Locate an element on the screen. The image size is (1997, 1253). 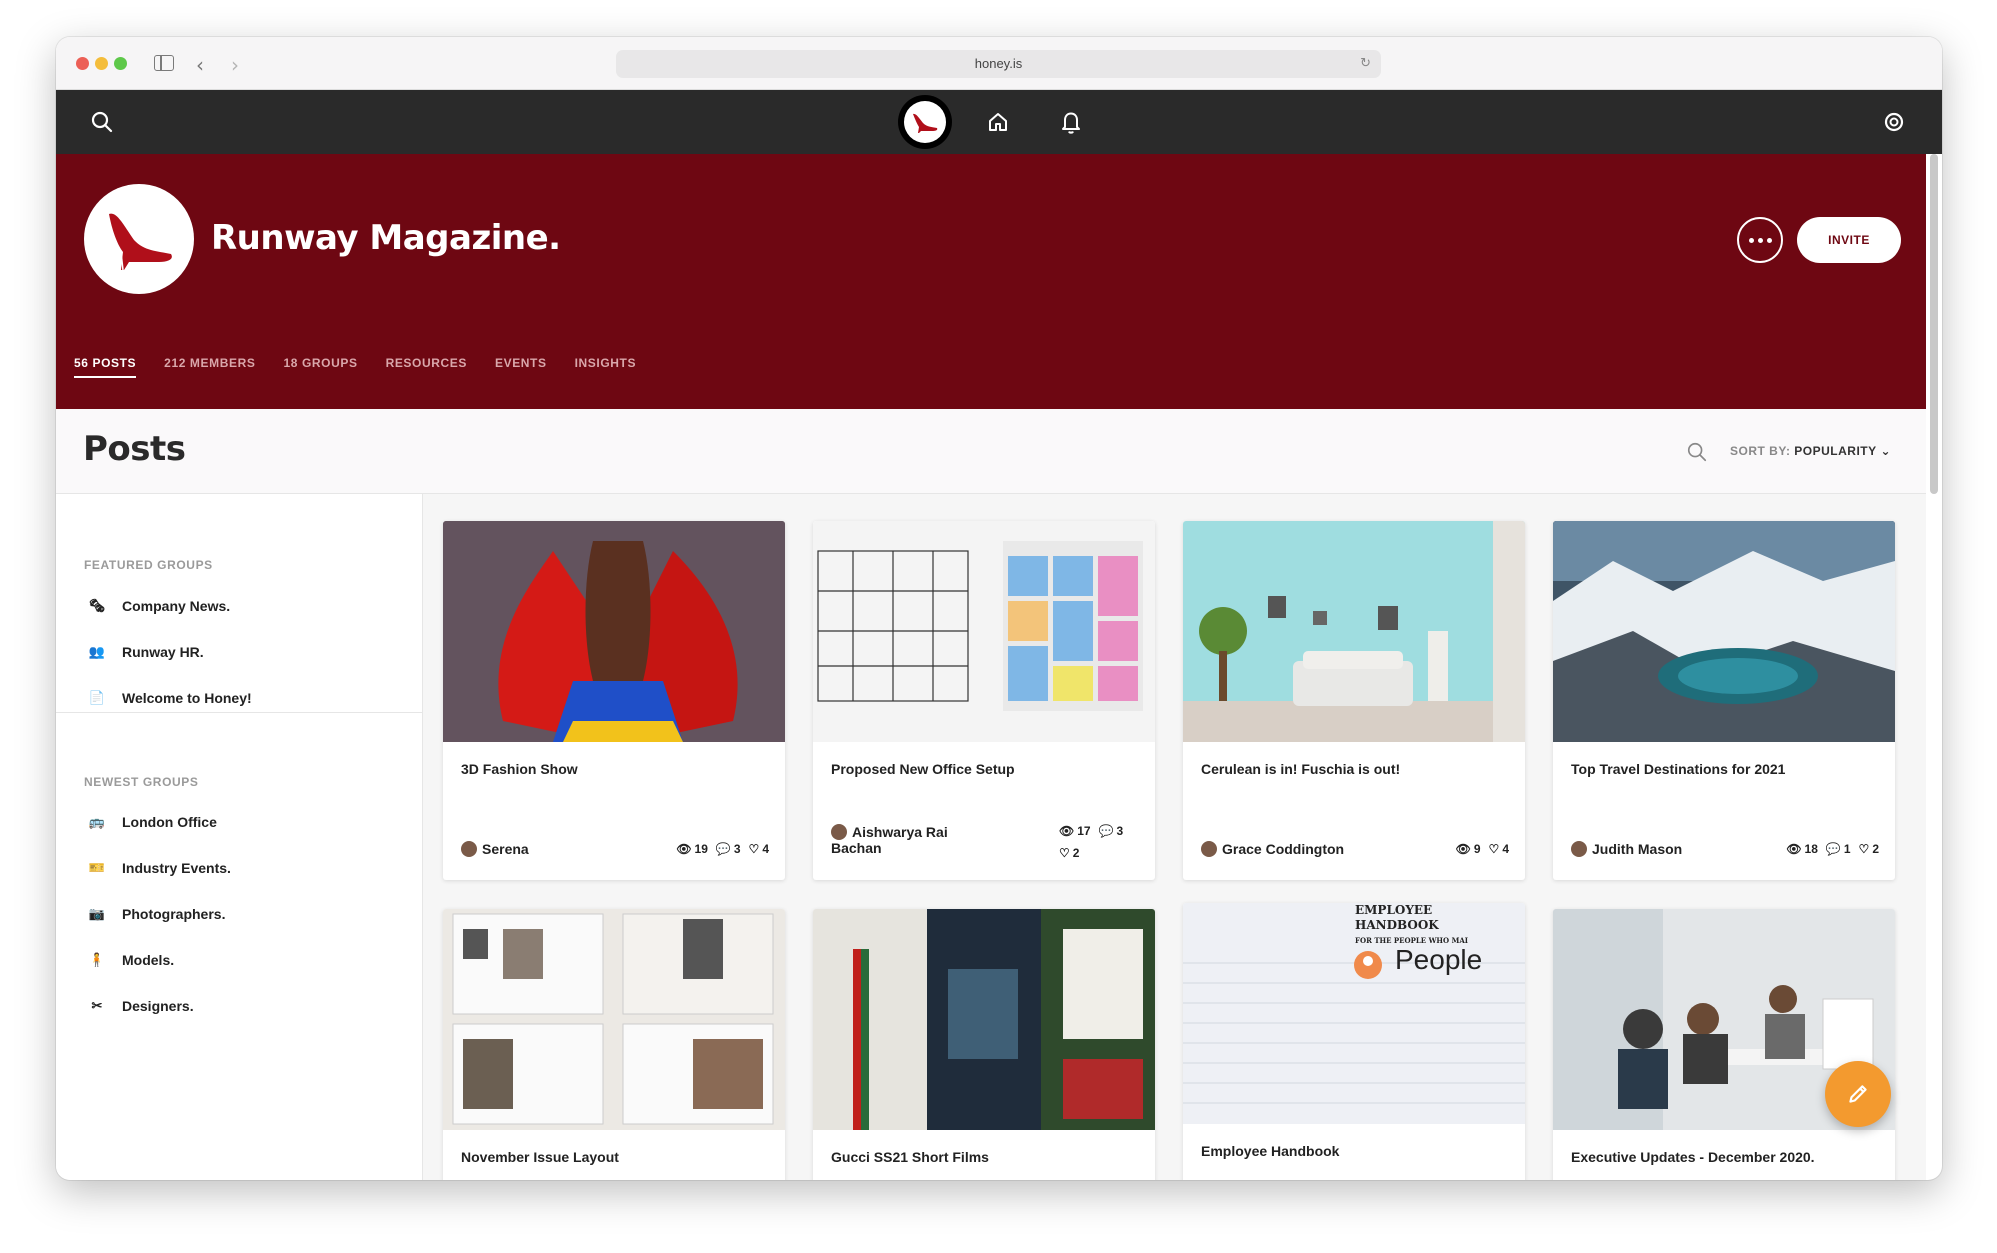
post-author: Aishwarya Rai Bachan is located at coordinates (889, 840).